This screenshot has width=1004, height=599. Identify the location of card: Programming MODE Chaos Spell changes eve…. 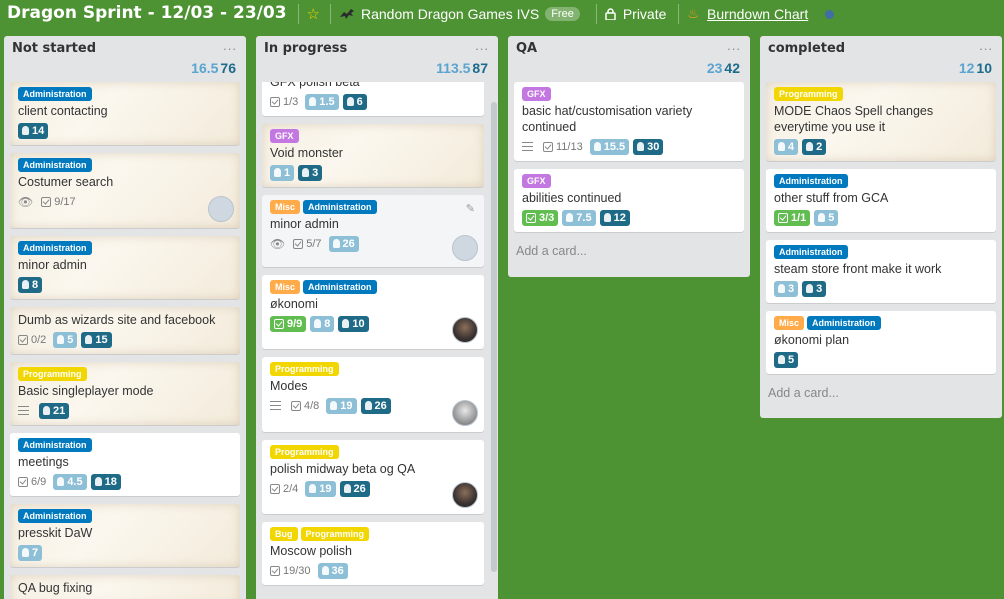
(881, 121).